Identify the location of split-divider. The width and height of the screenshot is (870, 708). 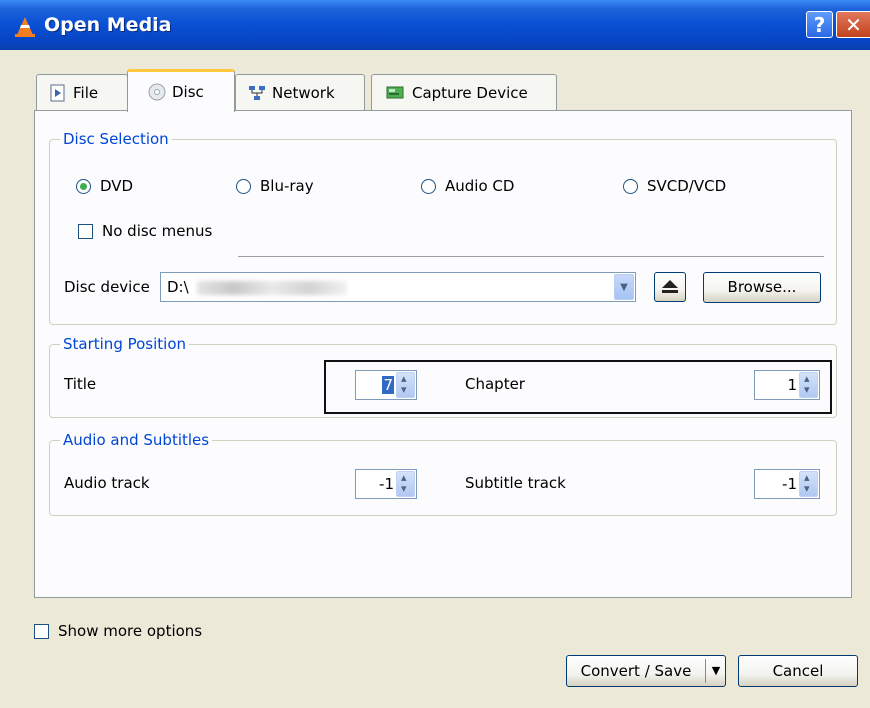
(705, 671).